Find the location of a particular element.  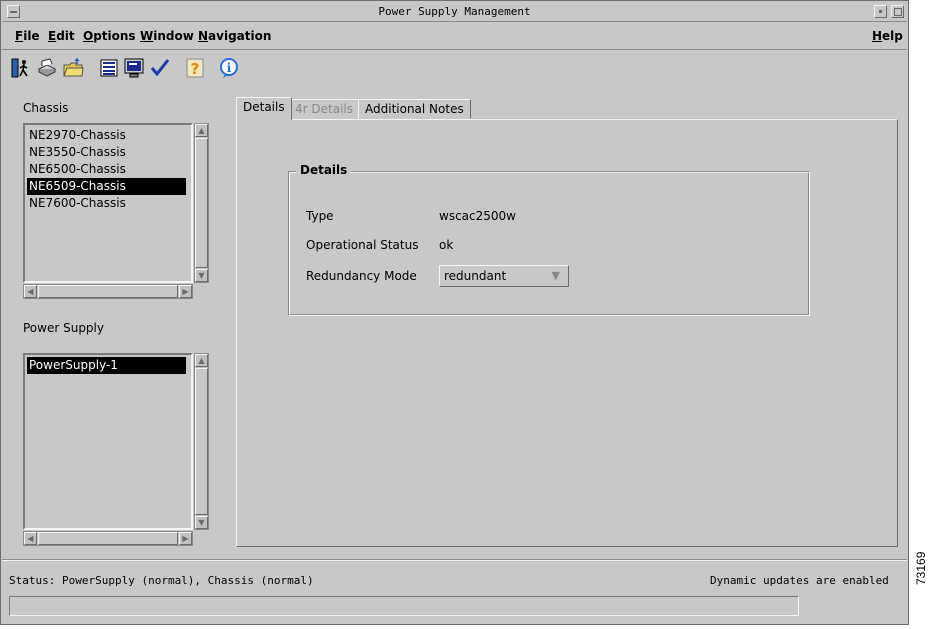

list-item: PowerSupply-1 is located at coordinates (106, 365).